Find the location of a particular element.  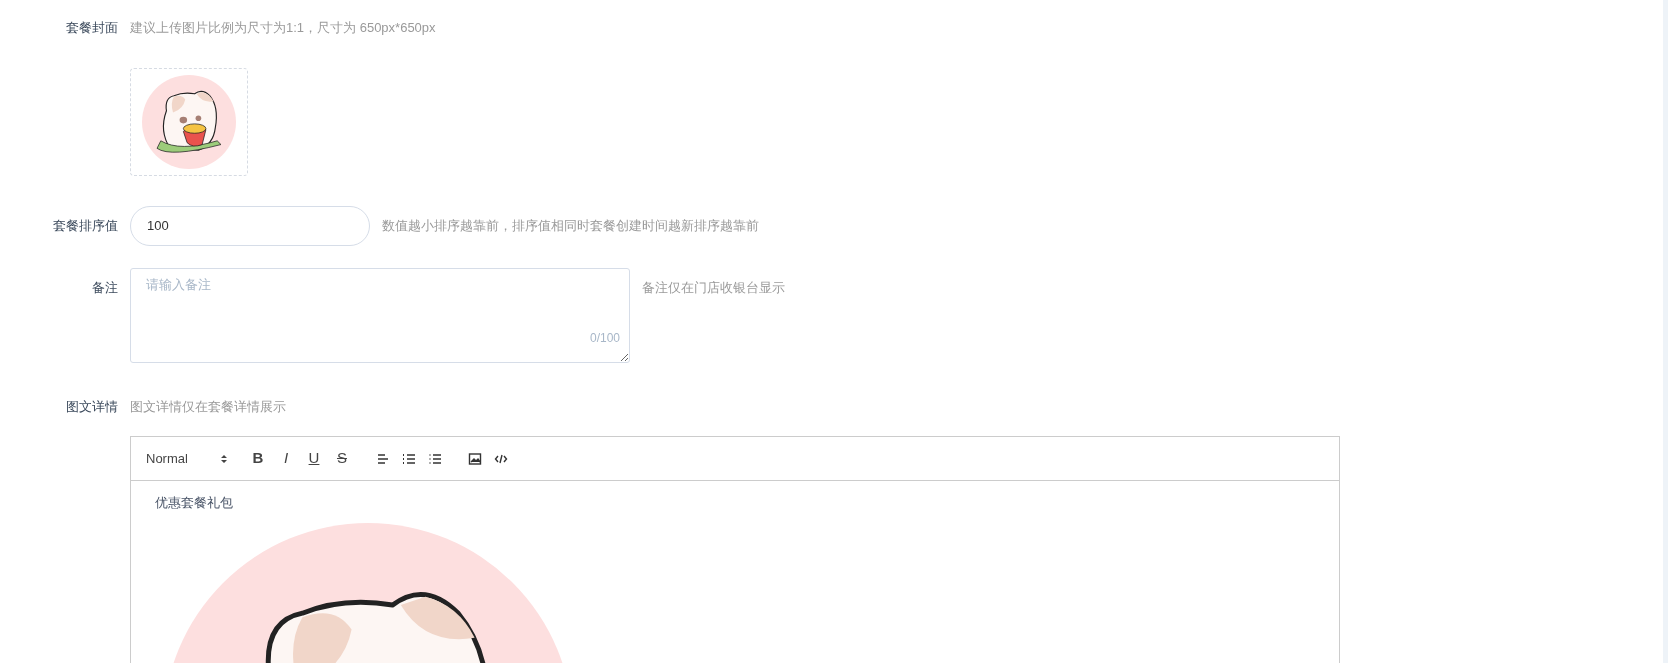

format-dropdown: Normal is located at coordinates (187, 458).